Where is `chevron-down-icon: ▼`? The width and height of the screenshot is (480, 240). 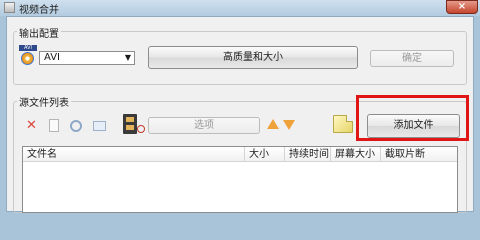 chevron-down-icon: ▼ is located at coordinates (127, 57).